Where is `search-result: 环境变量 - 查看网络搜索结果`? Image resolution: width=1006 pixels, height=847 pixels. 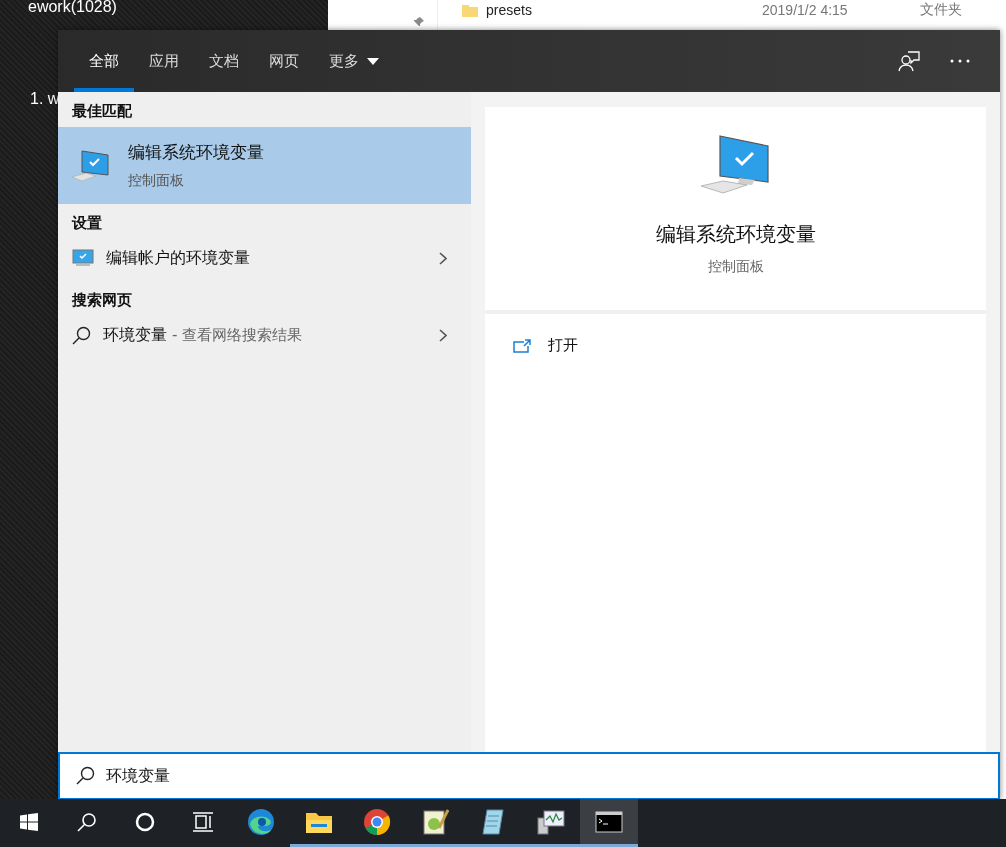 search-result: 环境变量 - 查看网络搜索结果 is located at coordinates (264, 335).